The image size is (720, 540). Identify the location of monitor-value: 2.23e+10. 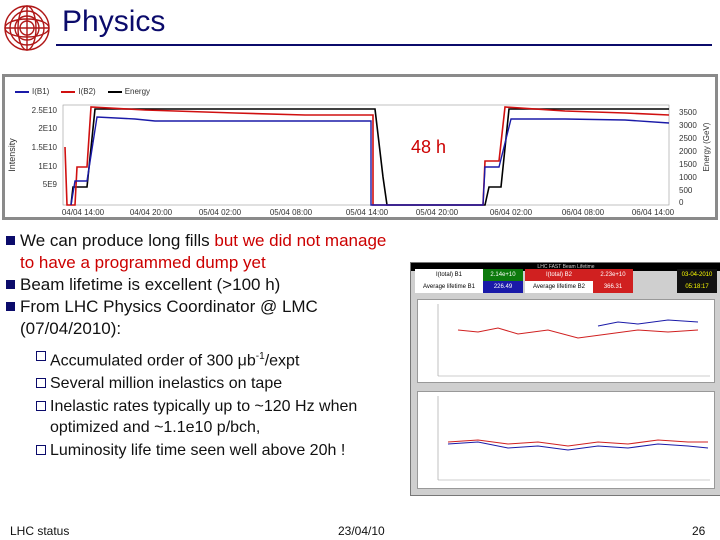
(613, 275).